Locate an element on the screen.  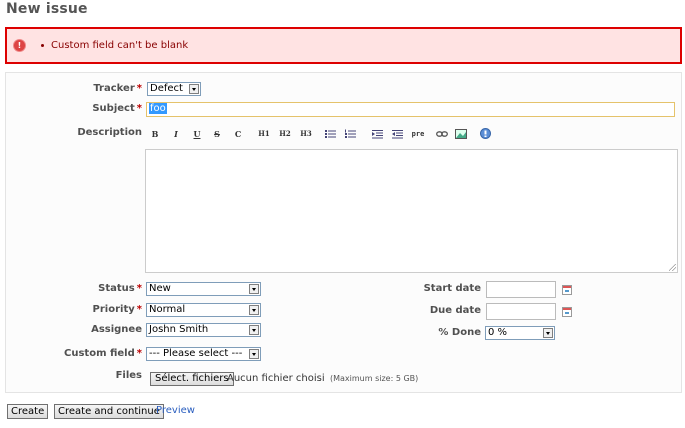
ordered-list-button is located at coordinates (350, 133).